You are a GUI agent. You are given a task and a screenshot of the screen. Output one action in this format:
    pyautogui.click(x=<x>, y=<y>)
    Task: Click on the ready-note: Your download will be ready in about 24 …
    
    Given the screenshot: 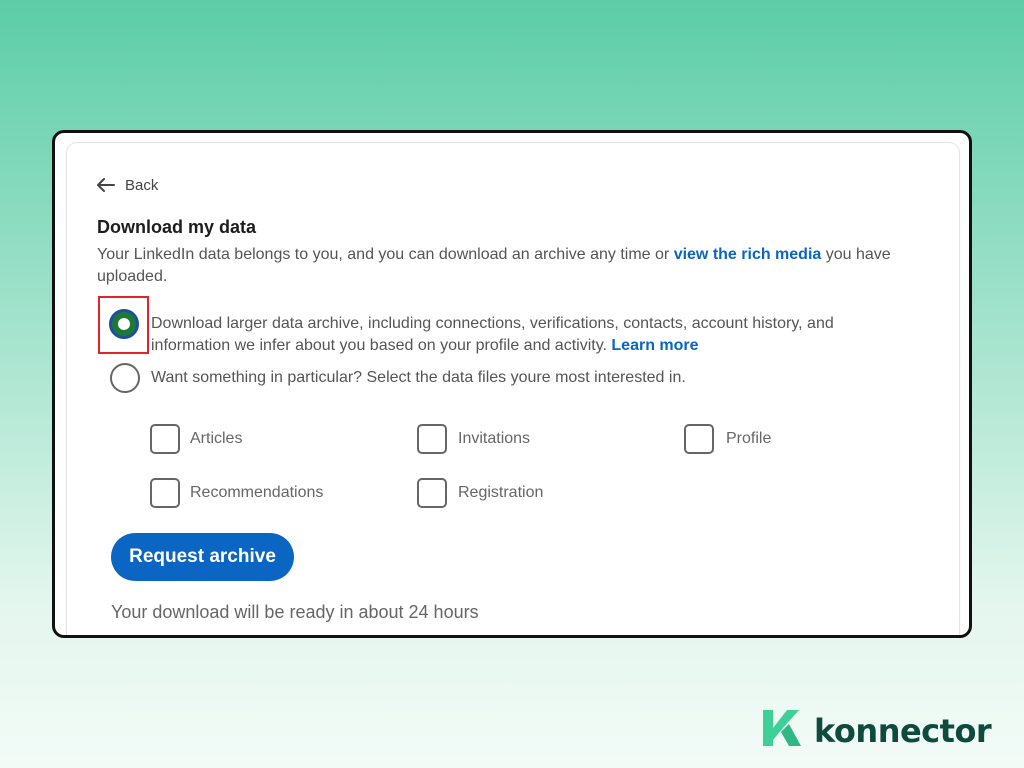 What is the action you would take?
    pyautogui.click(x=295, y=612)
    